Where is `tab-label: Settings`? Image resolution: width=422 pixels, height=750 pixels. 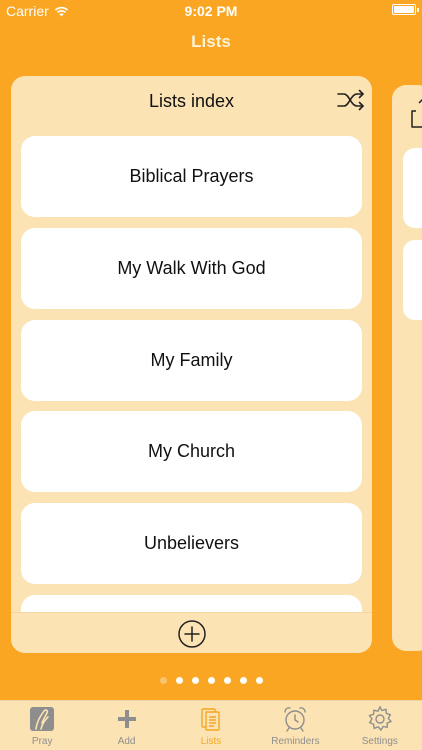
tab-label: Settings is located at coordinates (379, 741).